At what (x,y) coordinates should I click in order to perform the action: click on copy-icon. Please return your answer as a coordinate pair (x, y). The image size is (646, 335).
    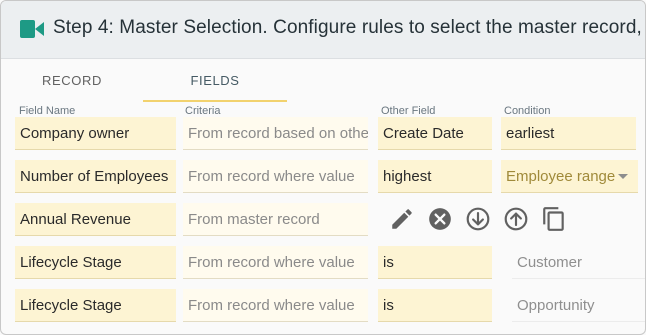
    Looking at the image, I should click on (554, 219).